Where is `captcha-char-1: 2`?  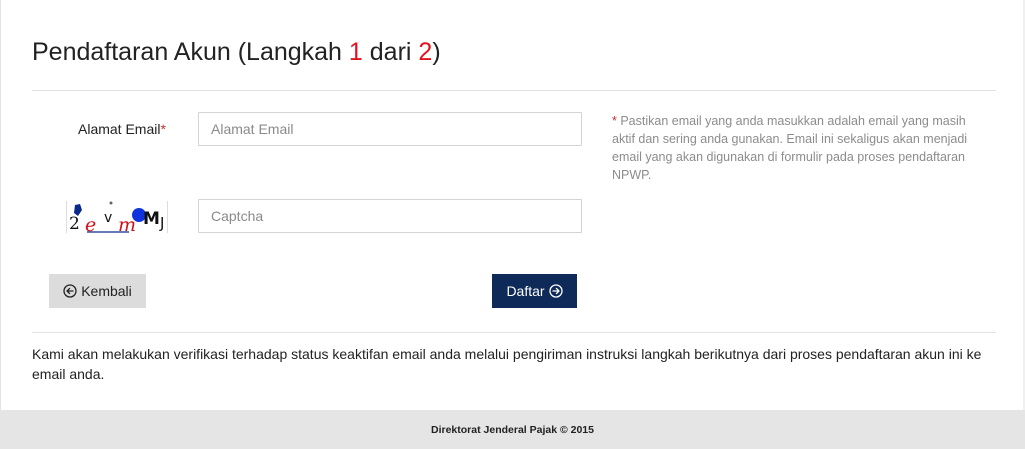
captcha-char-1: 2 is located at coordinates (74, 223).